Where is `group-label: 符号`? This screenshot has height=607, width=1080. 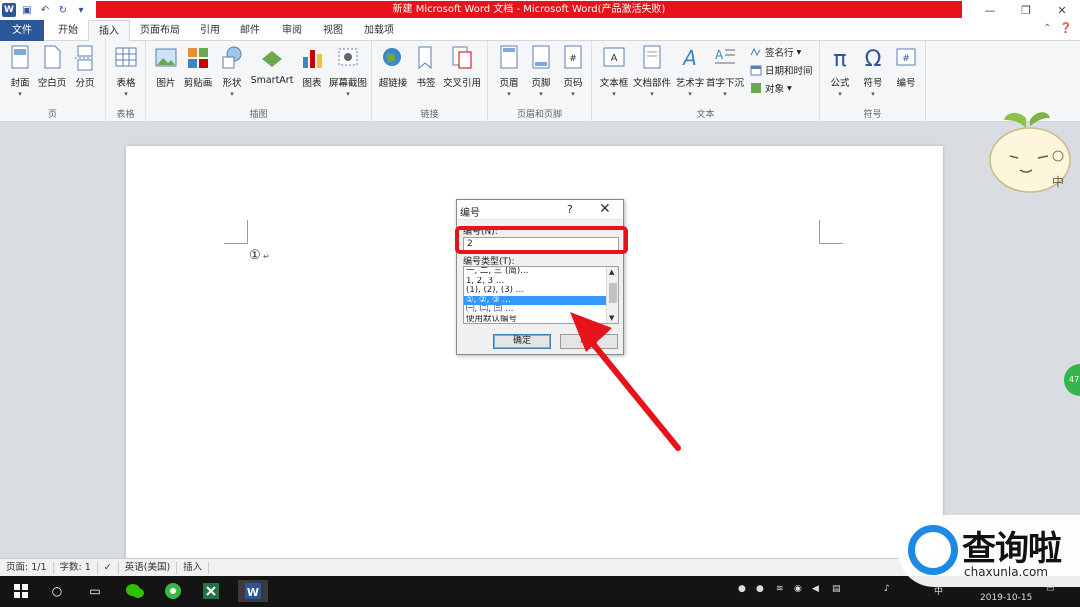
group-label: 符号 is located at coordinates (872, 115).